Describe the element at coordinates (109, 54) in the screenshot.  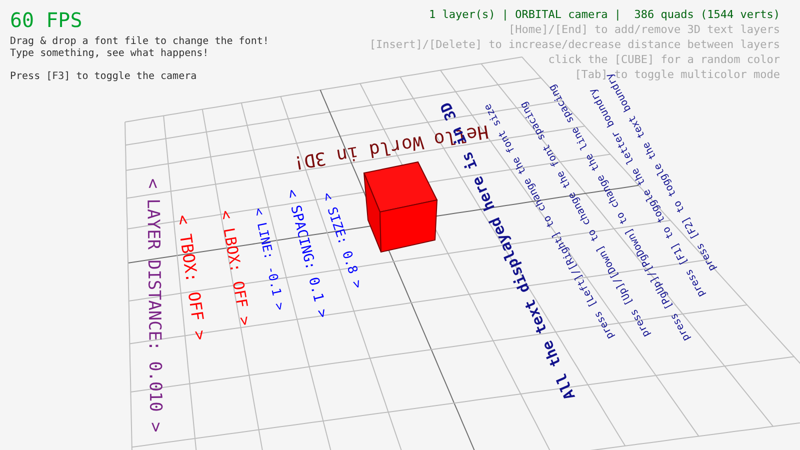
I see `instruction-text: Type something, see what happens!` at that location.